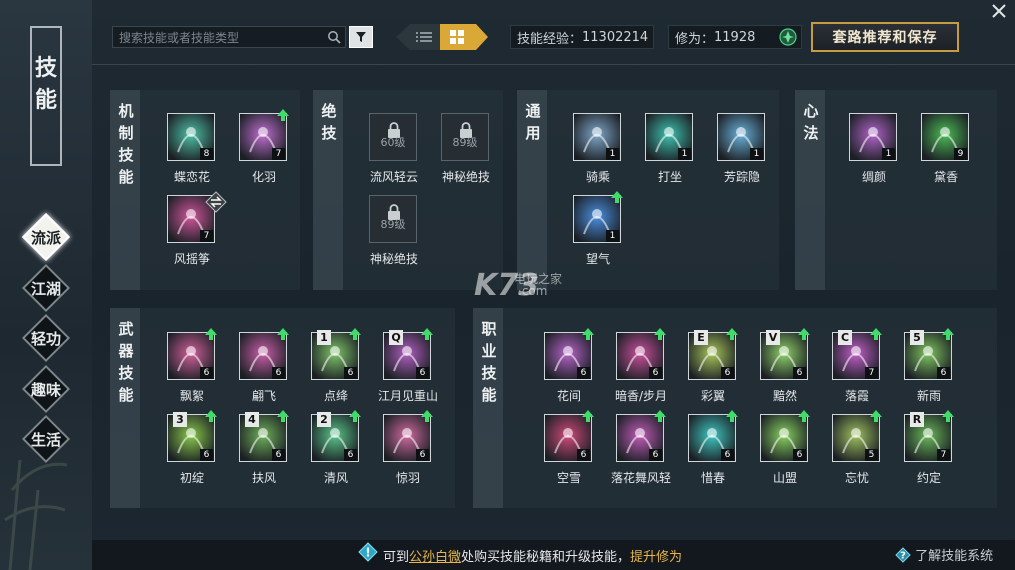 The image size is (1015, 570). What do you see at coordinates (336, 370) in the screenshot?
I see `skill-weapon-2: 6 1 点绛` at bounding box center [336, 370].